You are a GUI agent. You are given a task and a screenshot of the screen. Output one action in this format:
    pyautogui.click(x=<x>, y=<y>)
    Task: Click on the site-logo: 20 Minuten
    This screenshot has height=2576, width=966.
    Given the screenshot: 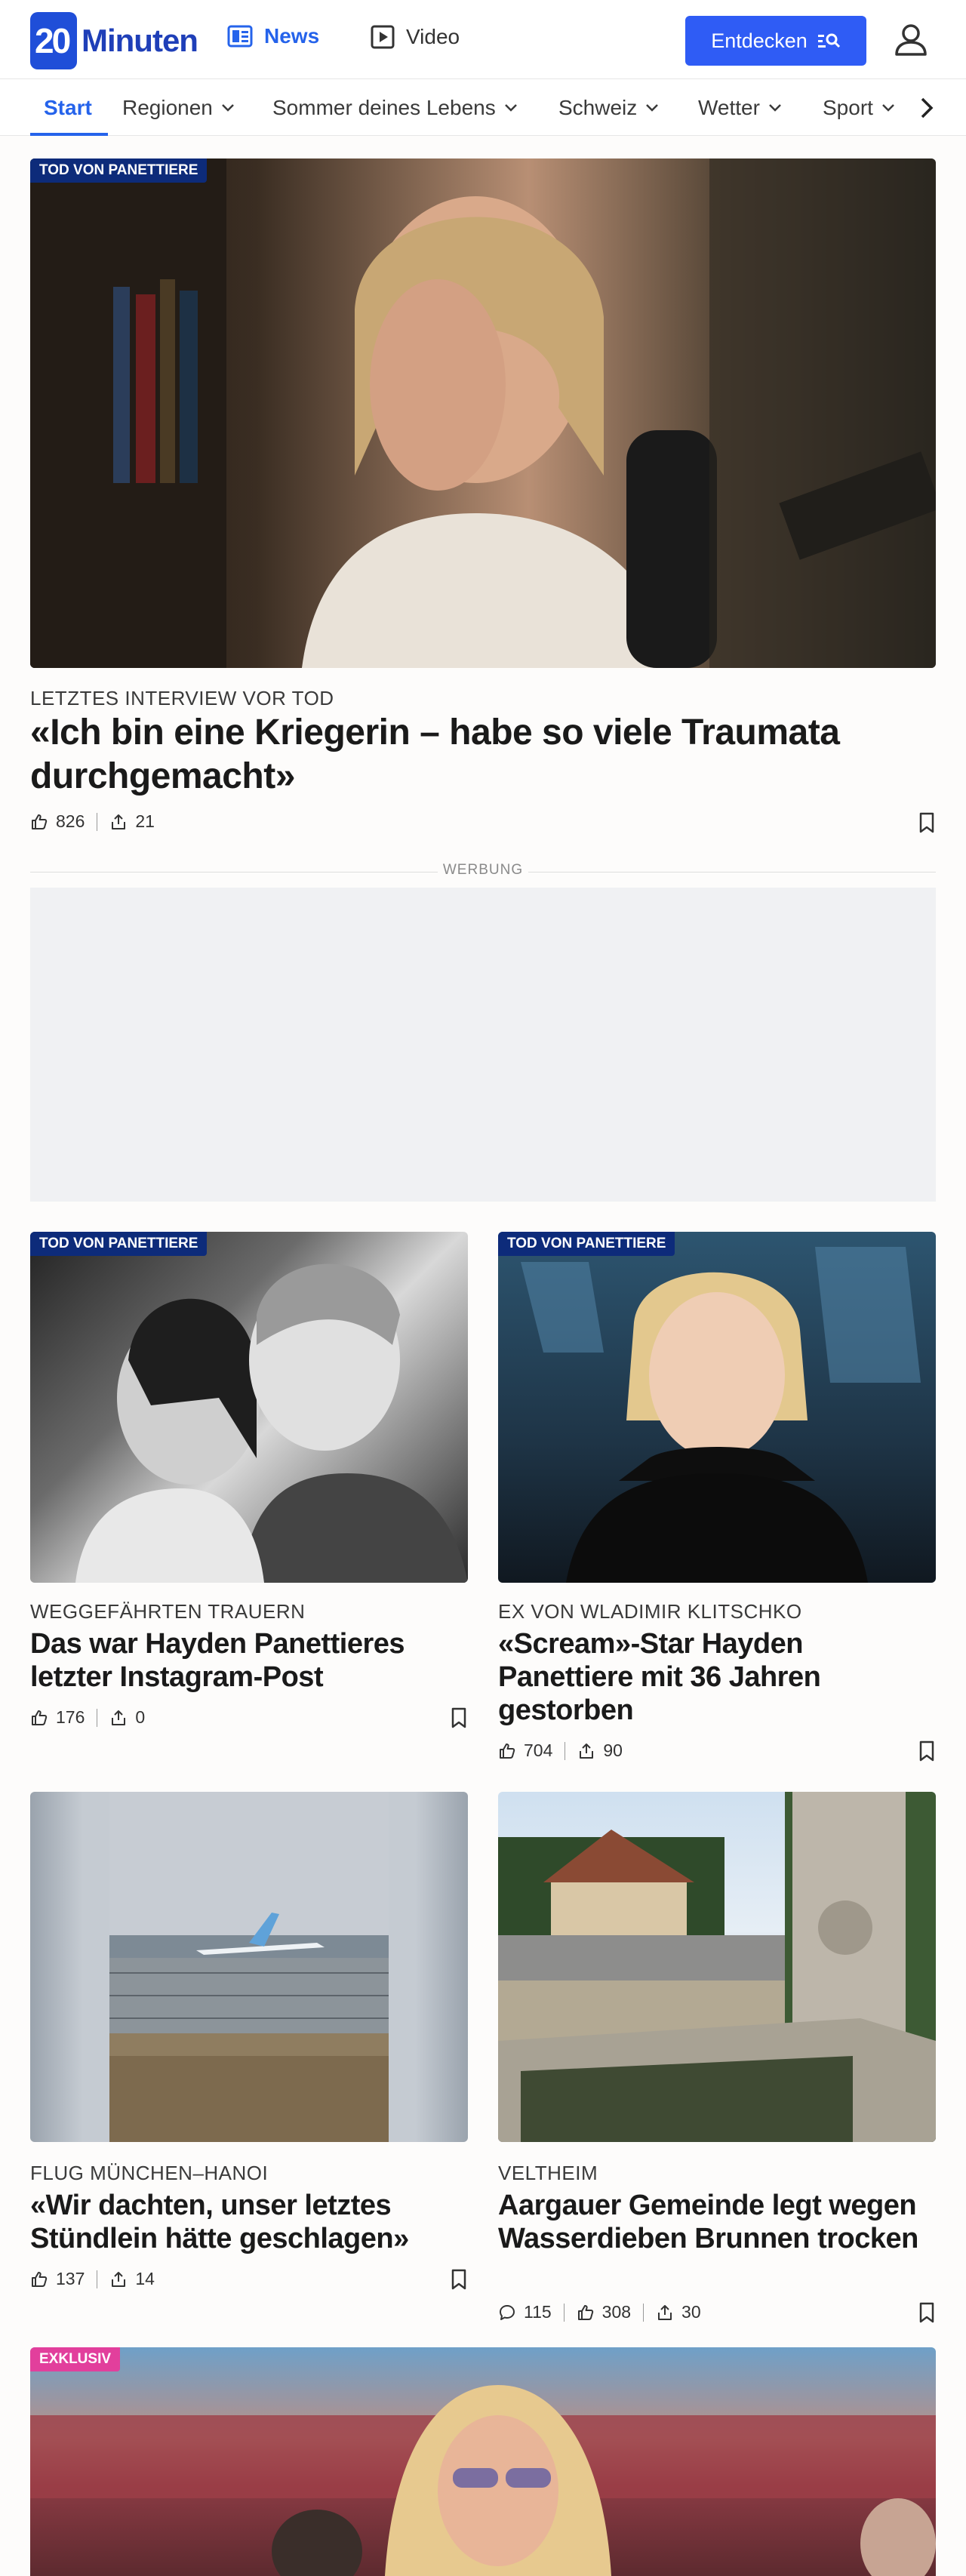 What is the action you would take?
    pyautogui.click(x=114, y=40)
    